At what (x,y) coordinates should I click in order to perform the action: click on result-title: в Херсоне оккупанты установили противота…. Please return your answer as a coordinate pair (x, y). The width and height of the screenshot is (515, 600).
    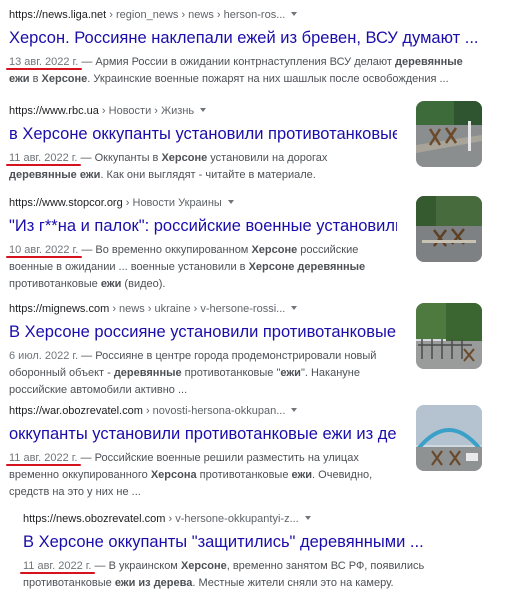
    Looking at the image, I should click on (203, 134).